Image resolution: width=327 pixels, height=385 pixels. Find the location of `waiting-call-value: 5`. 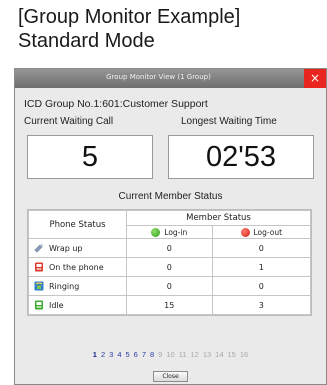

waiting-call-value: 5 is located at coordinates (90, 157).